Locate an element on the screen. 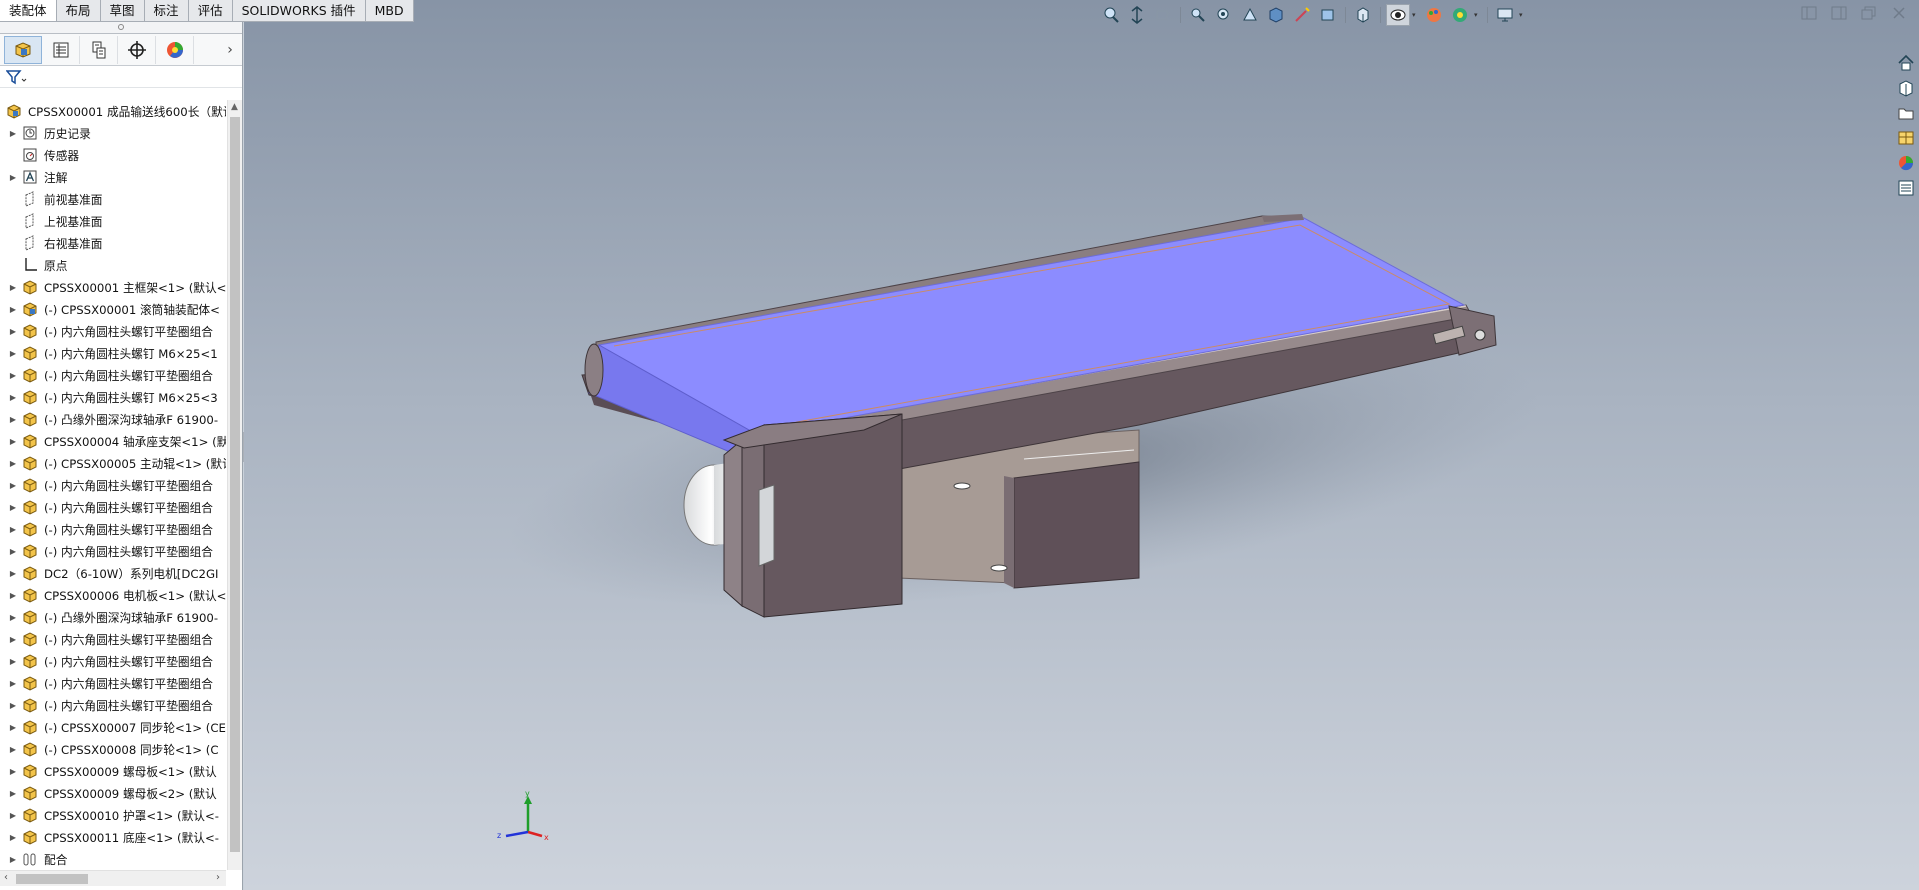 This screenshot has width=1919, height=890. tree-item: ▶ DC2（6-10W）系列电机[DC2GI is located at coordinates (113, 573).